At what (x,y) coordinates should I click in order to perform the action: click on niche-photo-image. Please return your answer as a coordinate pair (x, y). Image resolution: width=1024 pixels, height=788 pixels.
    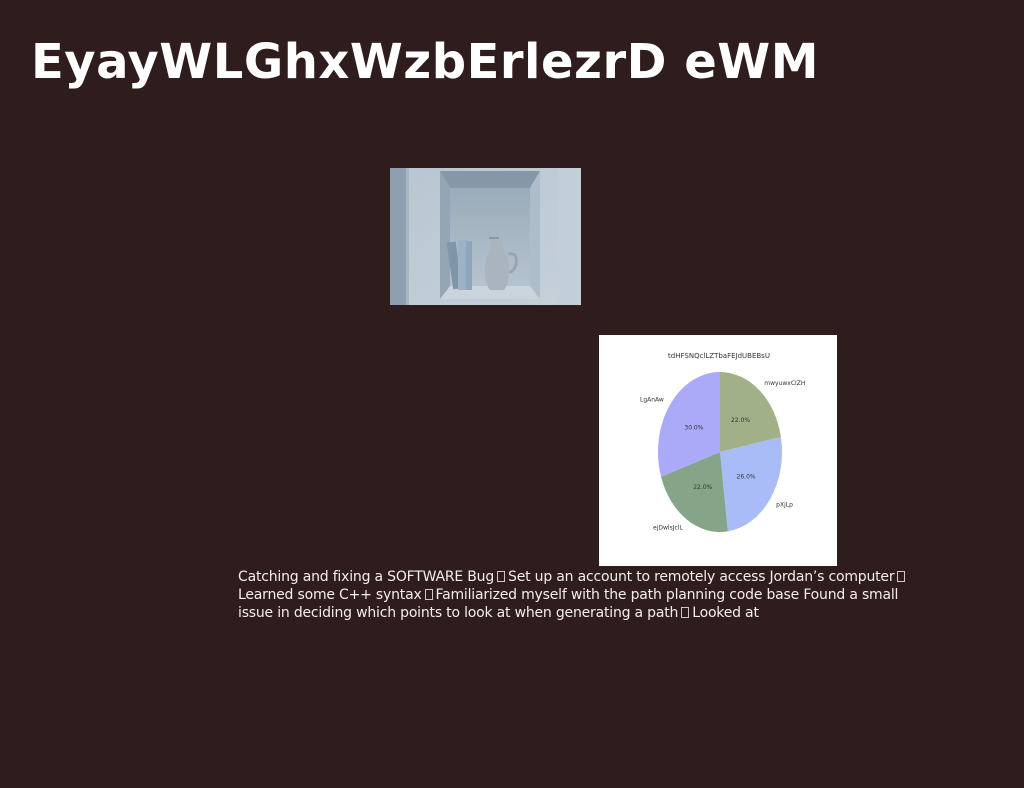
    Looking at the image, I should click on (485, 236).